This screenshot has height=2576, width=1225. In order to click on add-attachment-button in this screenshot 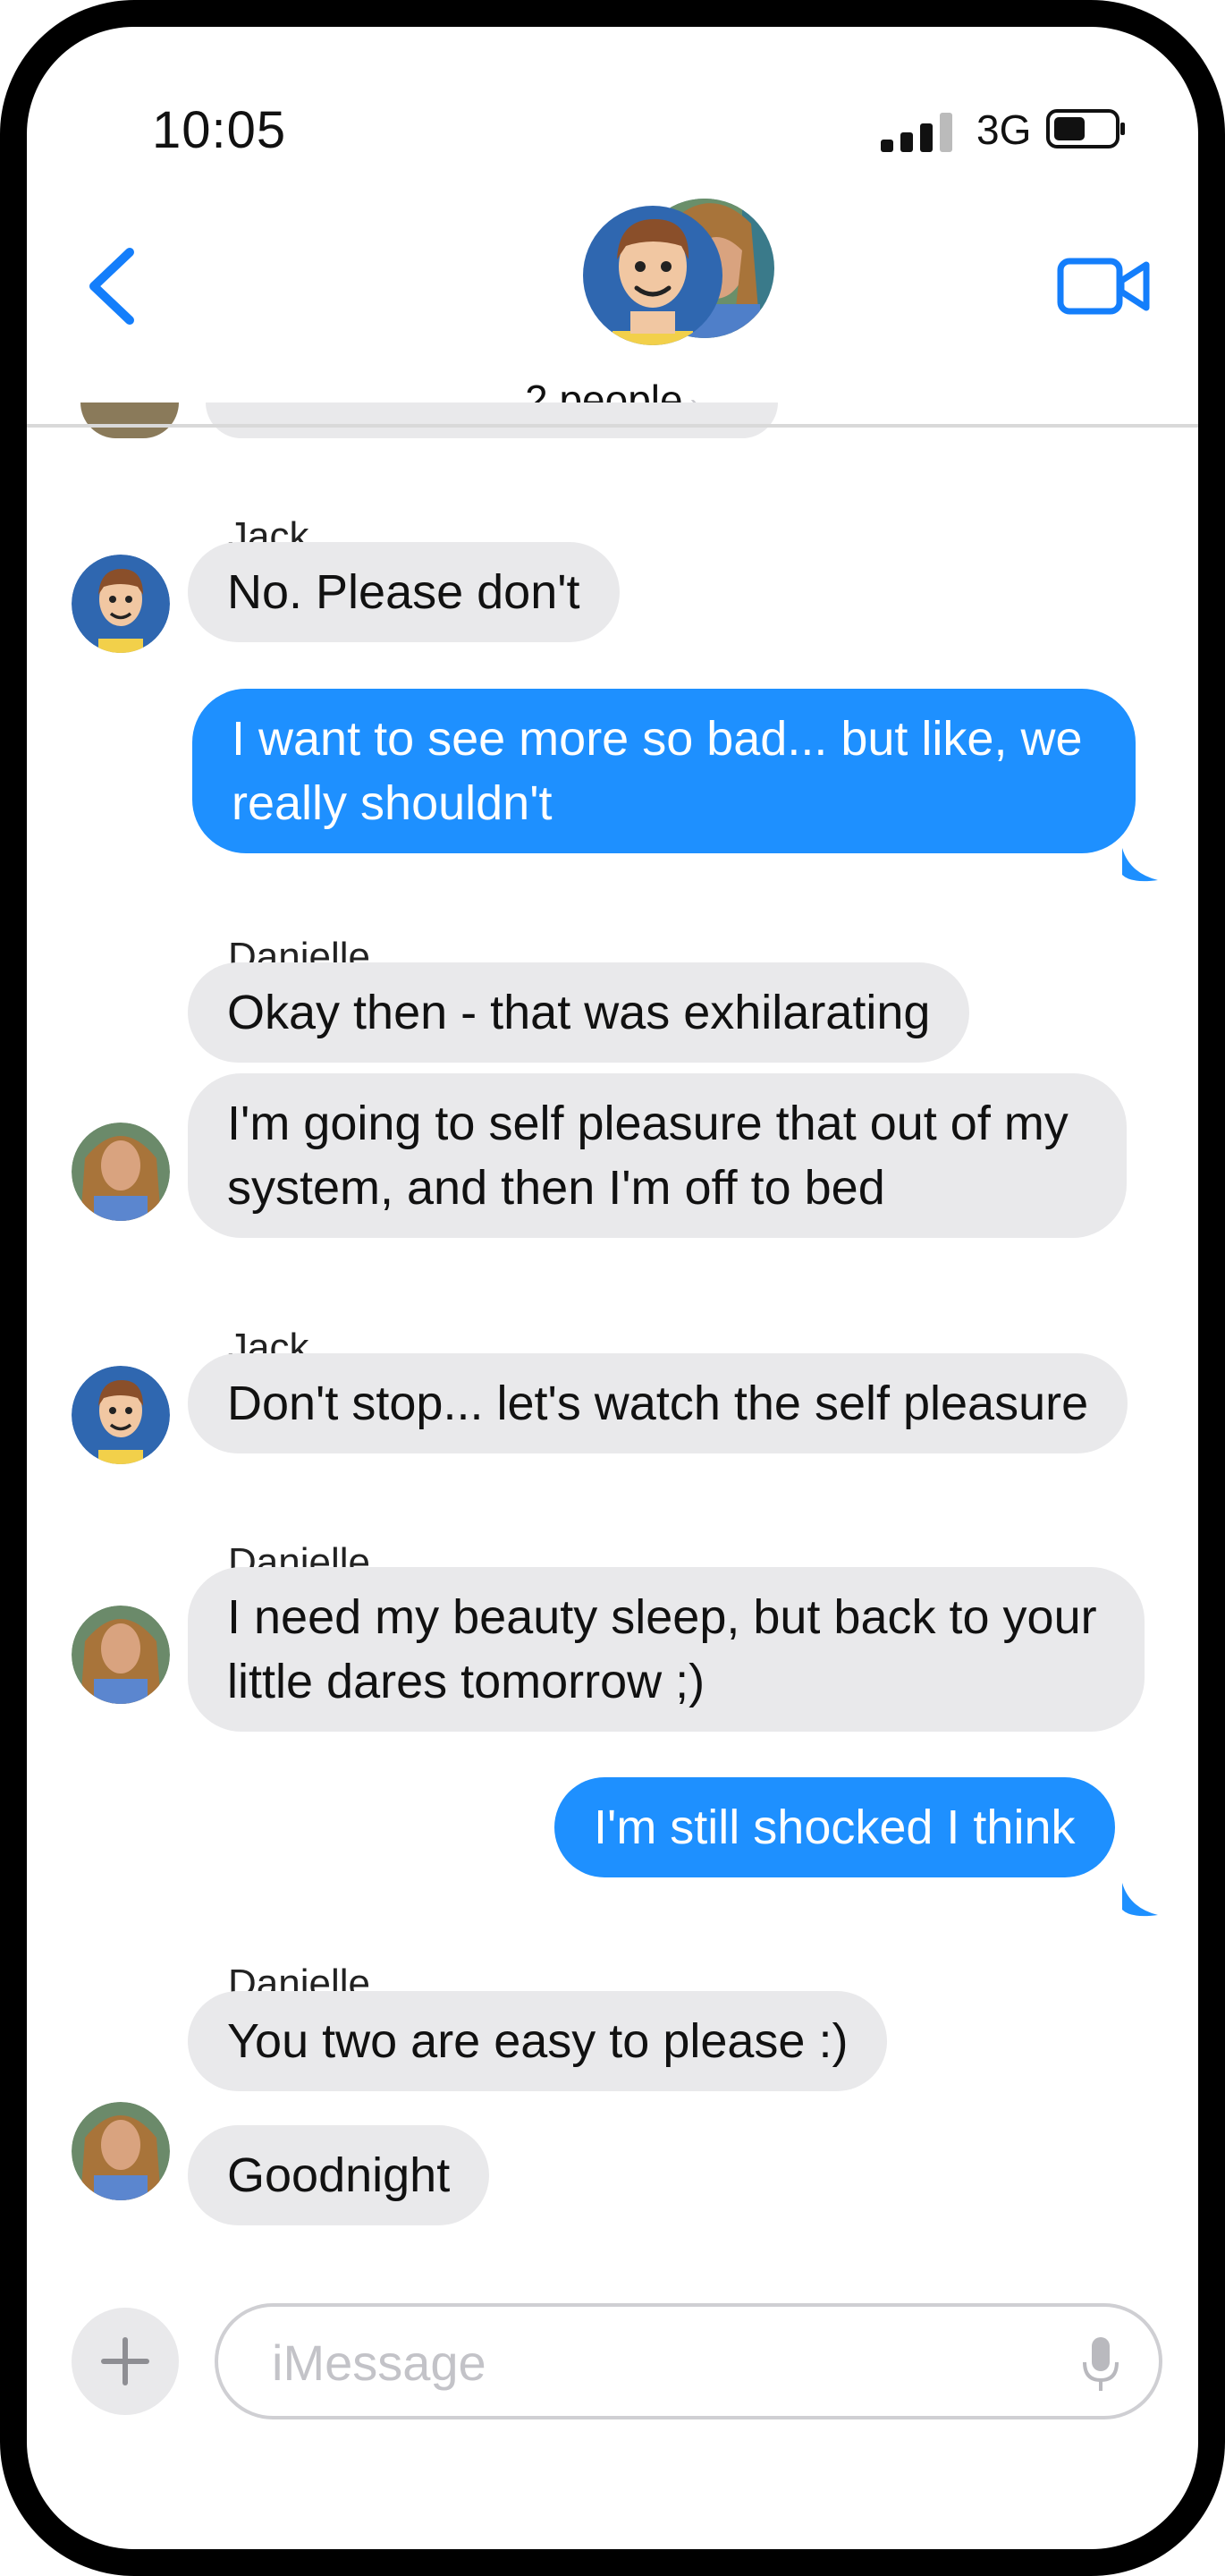, I will do `click(126, 2361)`.